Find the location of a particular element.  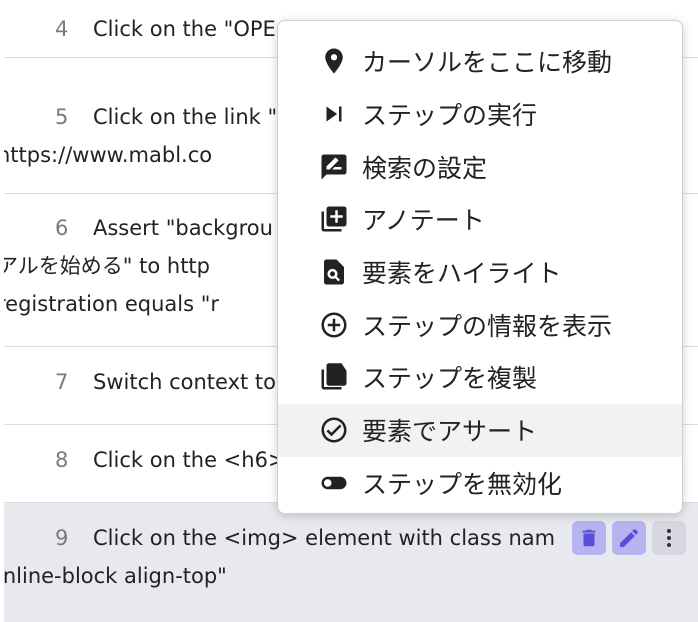

copy-icon is located at coordinates (334, 377).